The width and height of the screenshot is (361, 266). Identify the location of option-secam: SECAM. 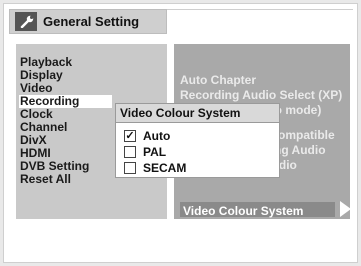
(155, 167).